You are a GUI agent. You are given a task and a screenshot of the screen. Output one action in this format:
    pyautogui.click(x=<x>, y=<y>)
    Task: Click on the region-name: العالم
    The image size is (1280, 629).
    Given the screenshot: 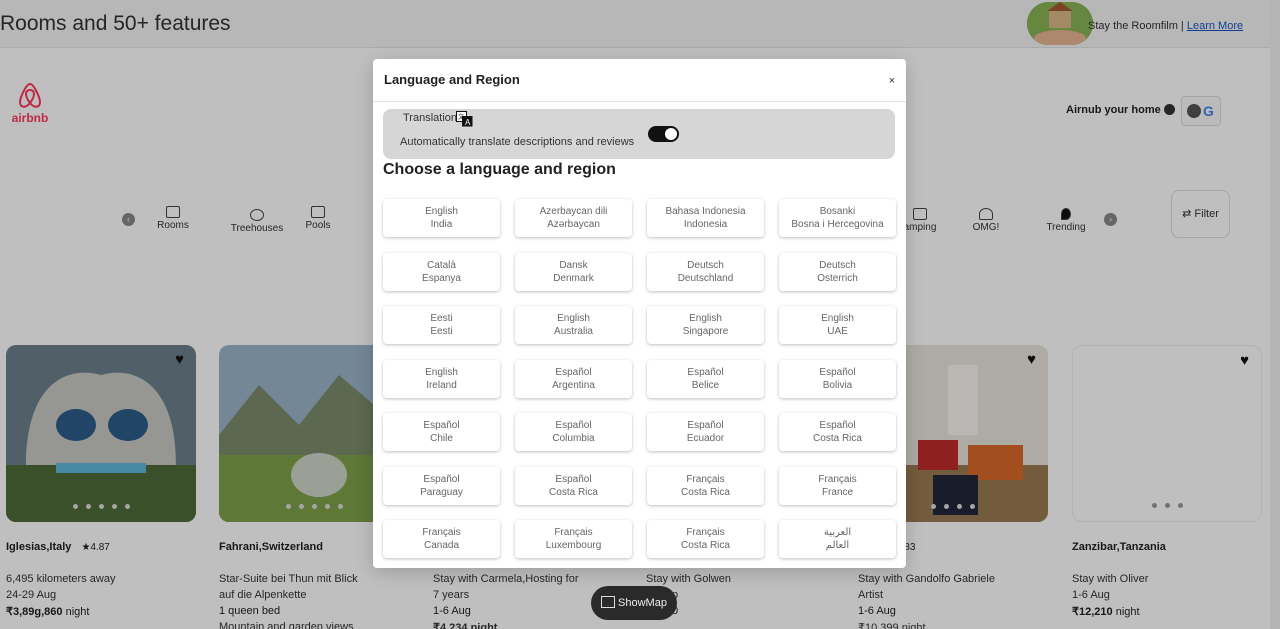 What is the action you would take?
    pyautogui.click(x=837, y=545)
    